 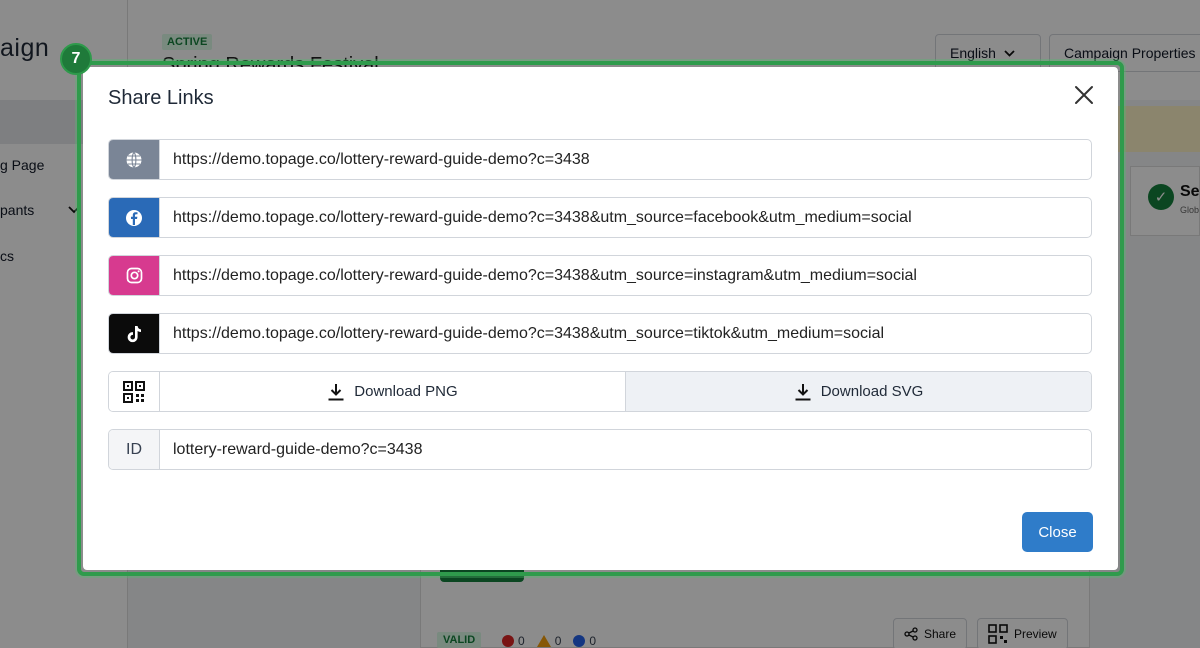 I want to click on dialog-title: Share Links, so click(x=161, y=98).